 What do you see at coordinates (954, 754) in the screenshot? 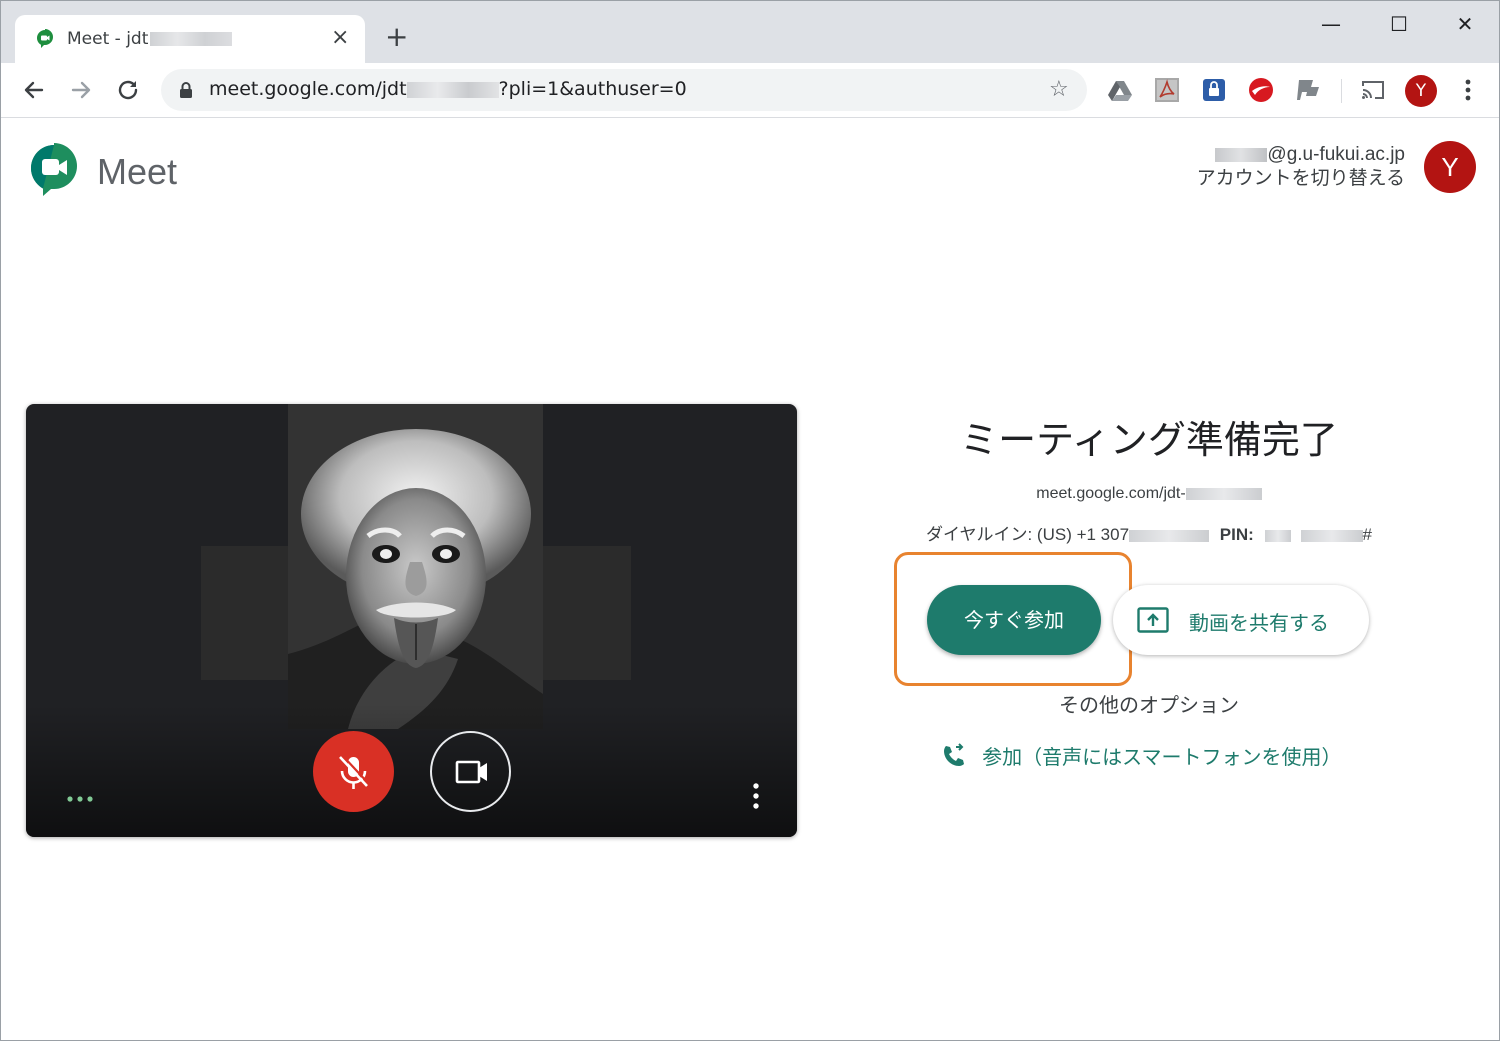
I see `phone-forward-icon` at bounding box center [954, 754].